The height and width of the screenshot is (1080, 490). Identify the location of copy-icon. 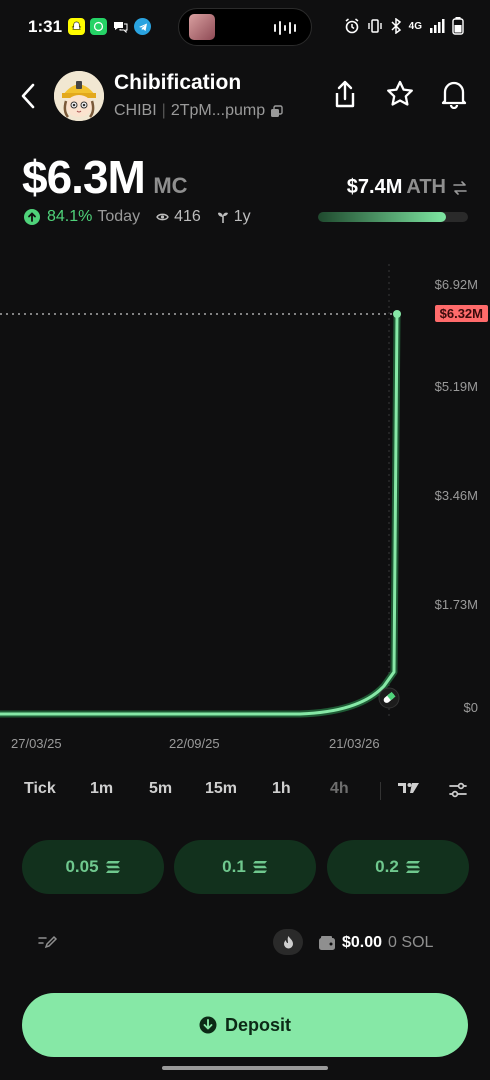
(276, 111).